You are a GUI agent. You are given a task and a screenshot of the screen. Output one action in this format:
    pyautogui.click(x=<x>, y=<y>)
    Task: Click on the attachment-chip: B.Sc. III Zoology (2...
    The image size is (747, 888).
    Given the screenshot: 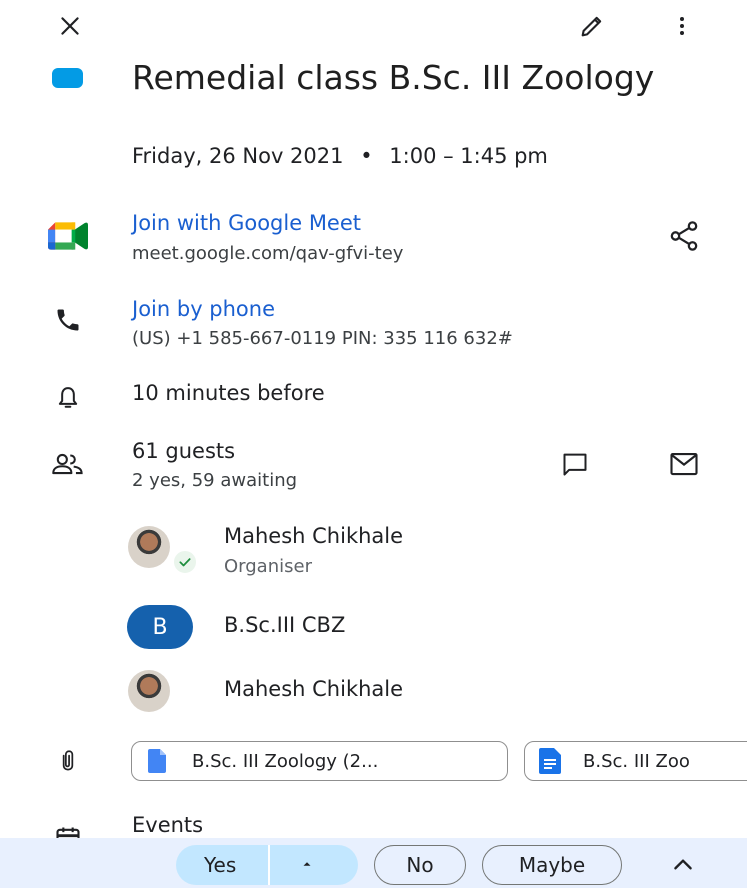 What is the action you would take?
    pyautogui.click(x=319, y=761)
    